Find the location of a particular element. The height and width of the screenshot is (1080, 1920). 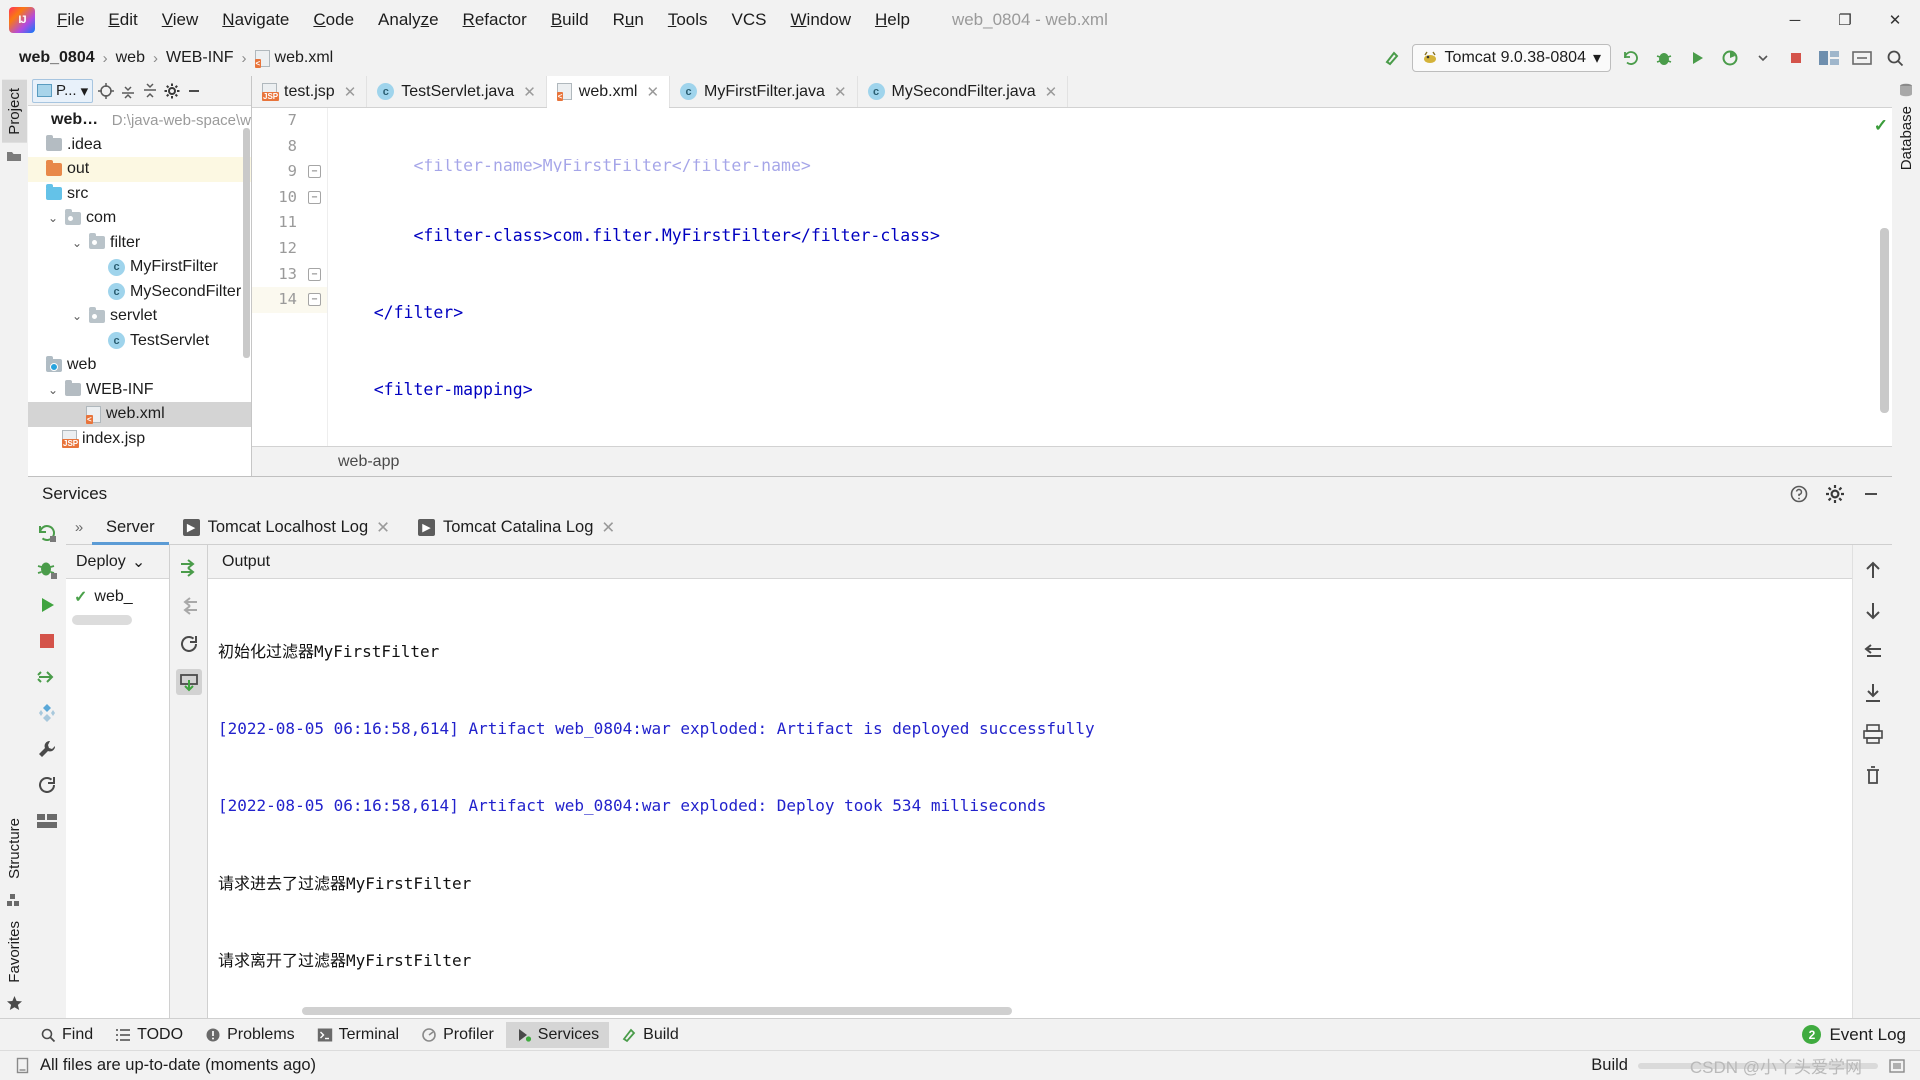

tab-myfirstfilter-java: c MyFirstFilter.java ✕ is located at coordinates (764, 91).